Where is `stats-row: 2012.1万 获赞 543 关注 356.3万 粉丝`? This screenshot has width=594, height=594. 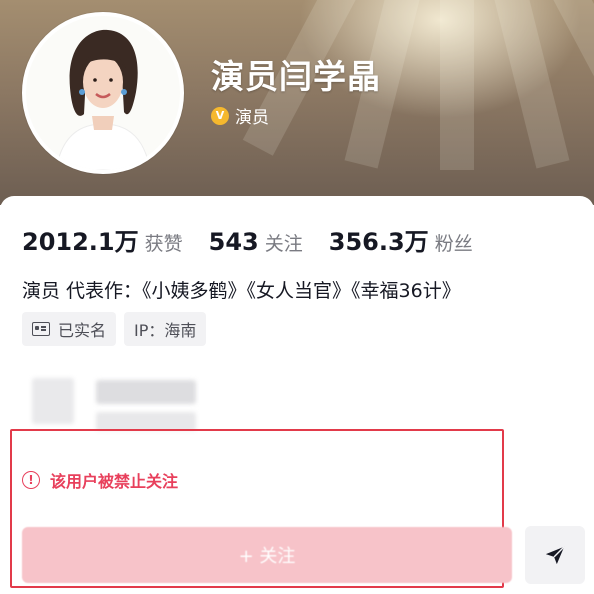 stats-row: 2012.1万 获赞 543 关注 356.3万 粉丝 is located at coordinates (260, 239).